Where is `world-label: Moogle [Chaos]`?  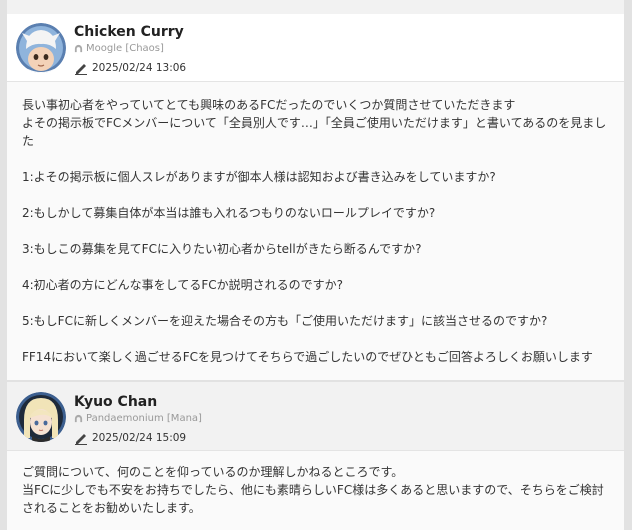 world-label: Moogle [Chaos] is located at coordinates (119, 48).